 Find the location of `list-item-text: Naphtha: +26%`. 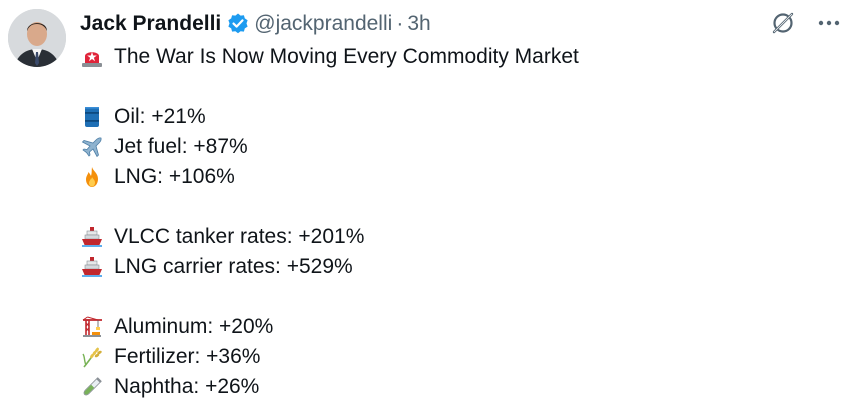

list-item-text: Naphtha: +26% is located at coordinates (187, 386).